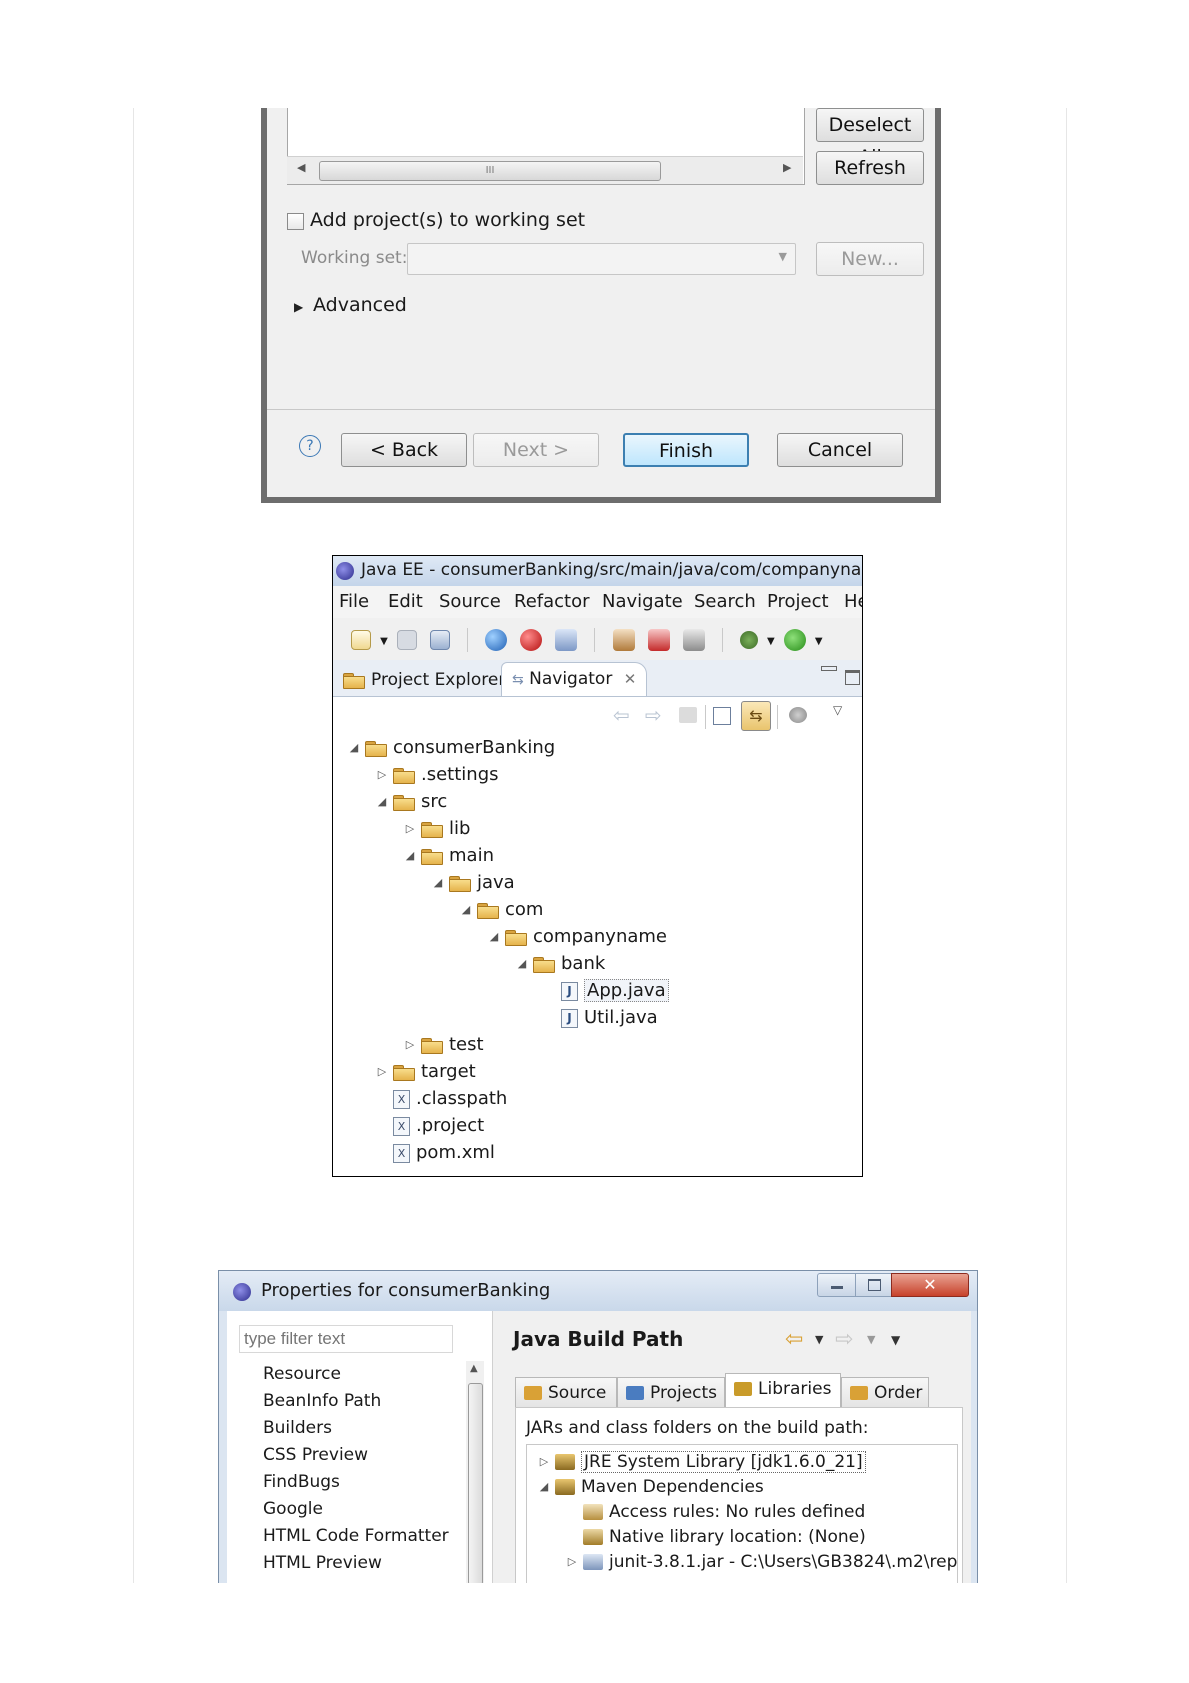  What do you see at coordinates (794, 639) in the screenshot?
I see `run-icon` at bounding box center [794, 639].